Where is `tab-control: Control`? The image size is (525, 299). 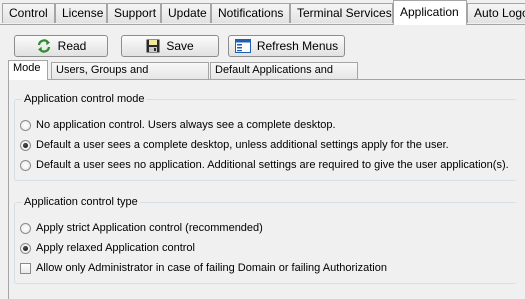 tab-control: Control is located at coordinates (28, 13).